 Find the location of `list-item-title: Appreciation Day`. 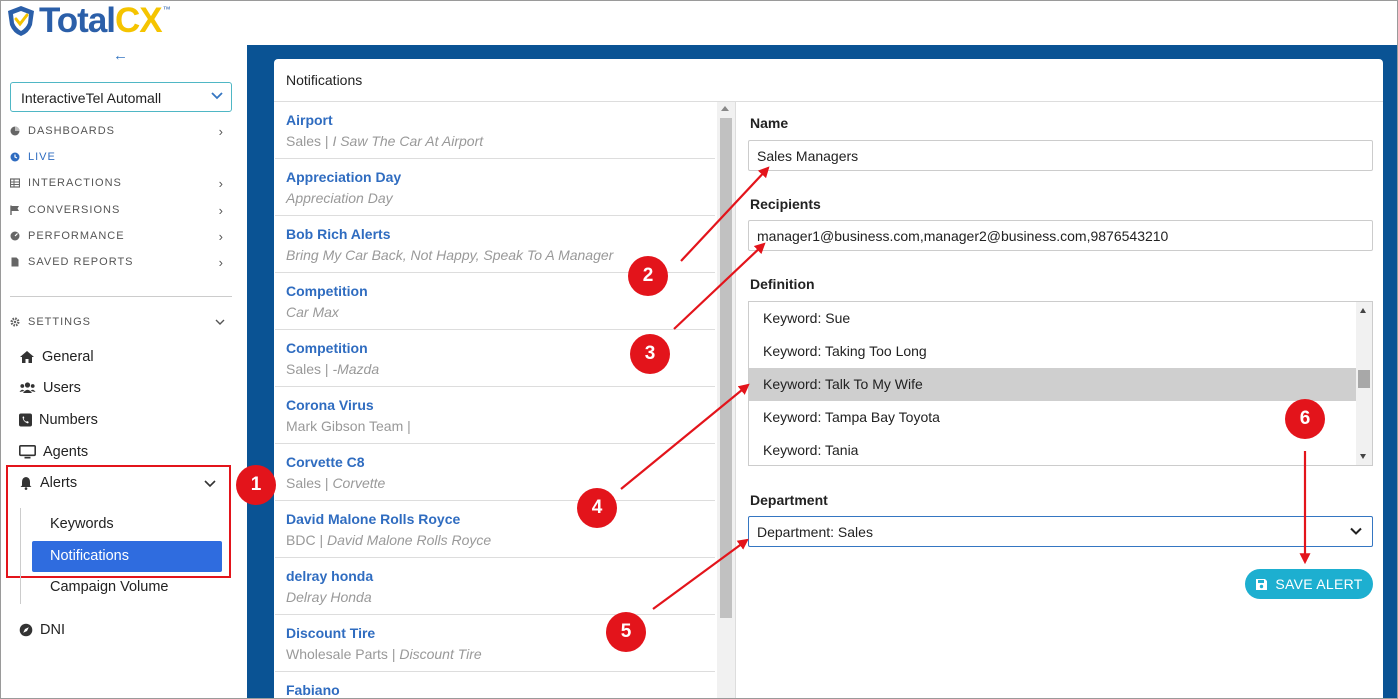

list-item-title: Appreciation Day is located at coordinates (344, 177).